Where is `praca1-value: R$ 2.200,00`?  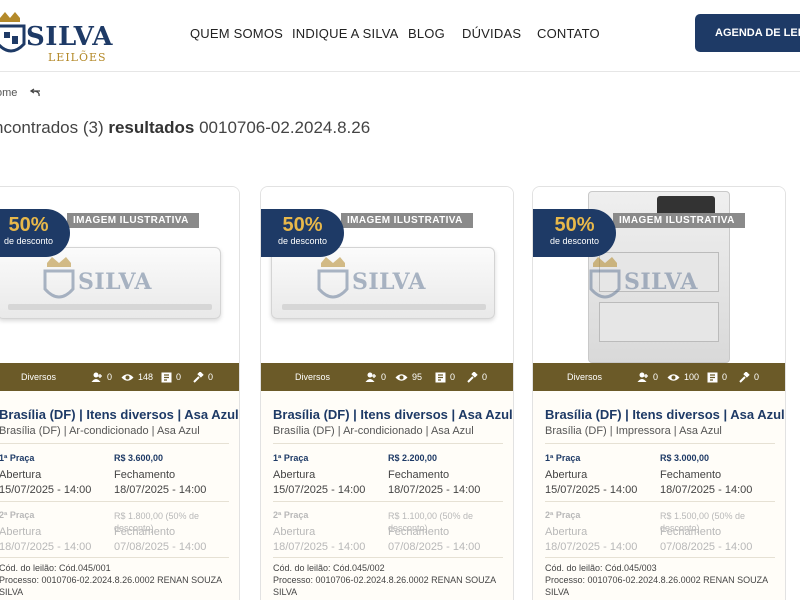
praca1-value: R$ 2.200,00 is located at coordinates (413, 458).